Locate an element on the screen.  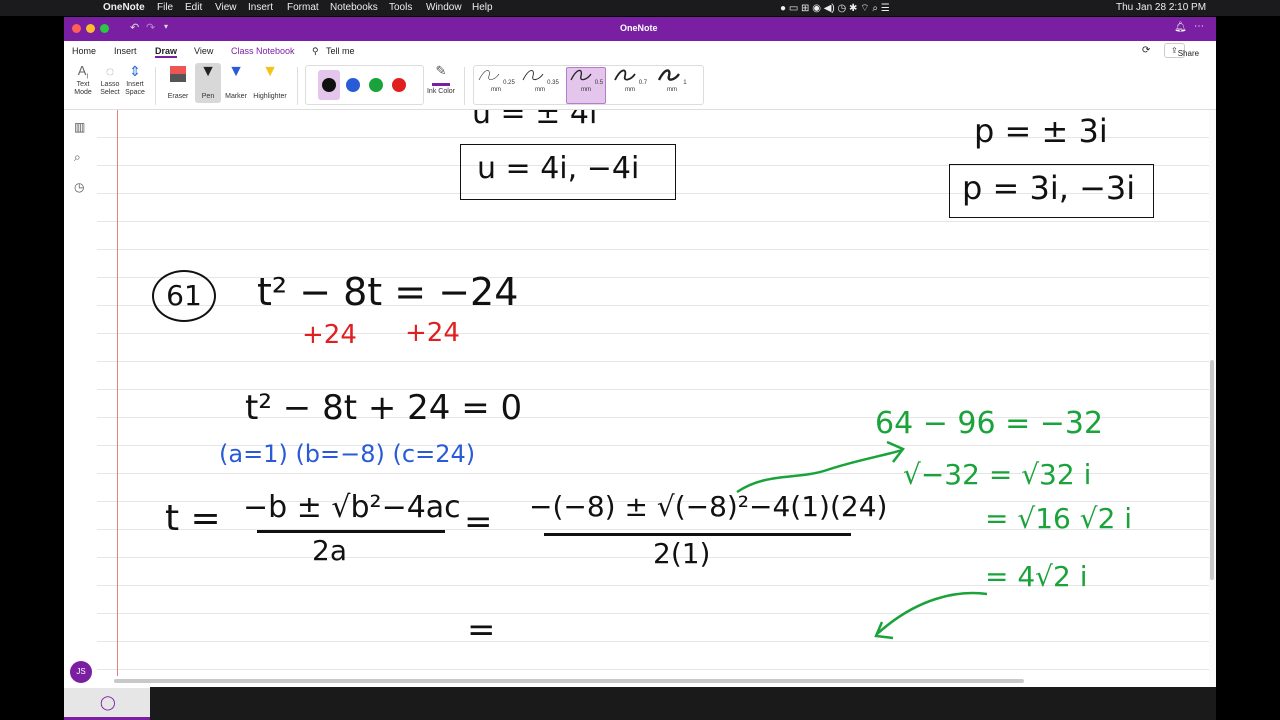
window-title: OneNote is located at coordinates (639, 28).